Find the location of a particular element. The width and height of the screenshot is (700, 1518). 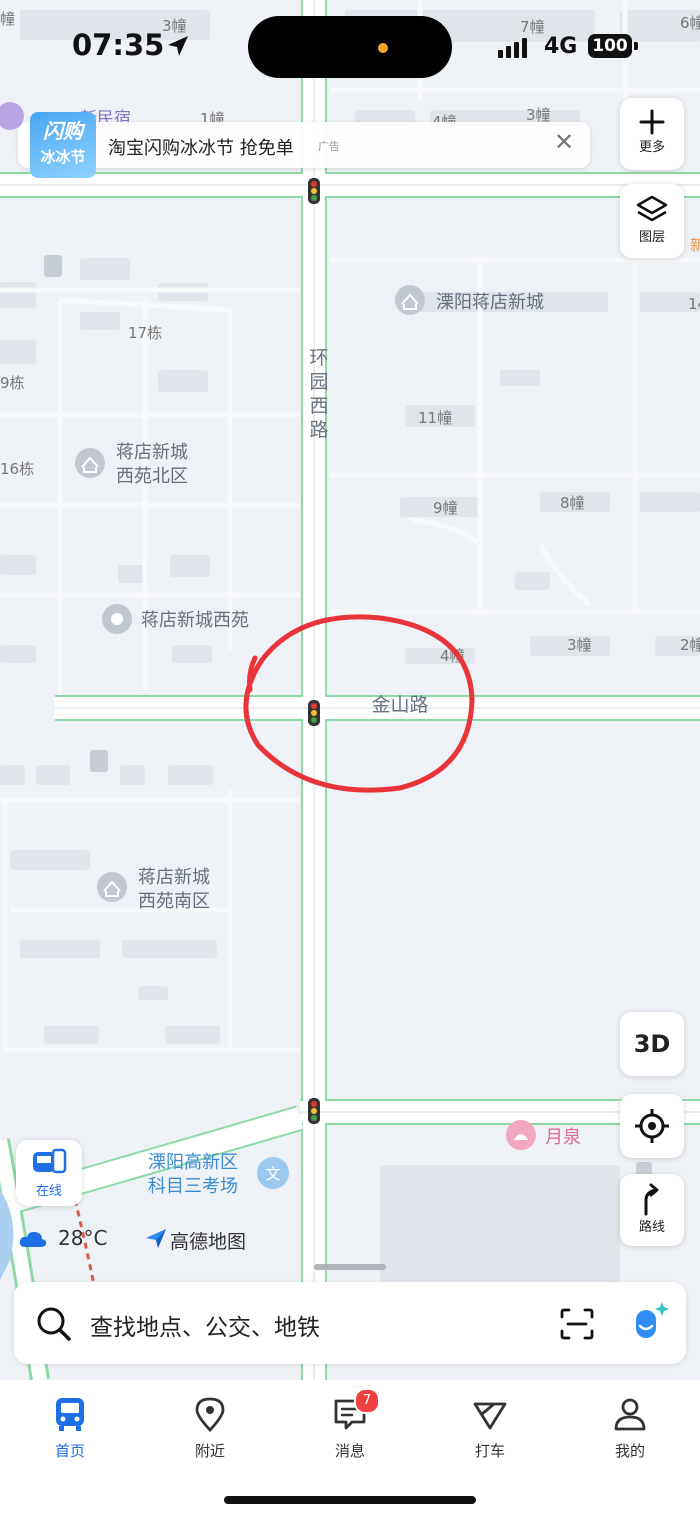

svg-text: 16栋 is located at coordinates (17, 469).